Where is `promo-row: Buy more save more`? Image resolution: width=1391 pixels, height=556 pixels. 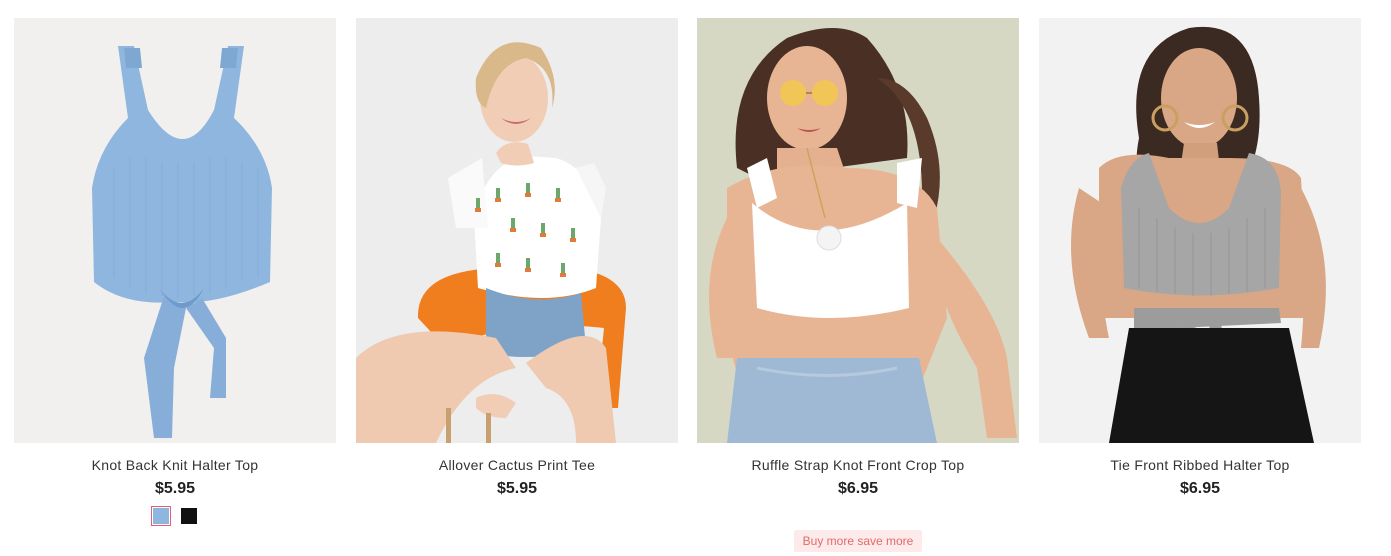
promo-row: Buy more save more is located at coordinates (858, 541).